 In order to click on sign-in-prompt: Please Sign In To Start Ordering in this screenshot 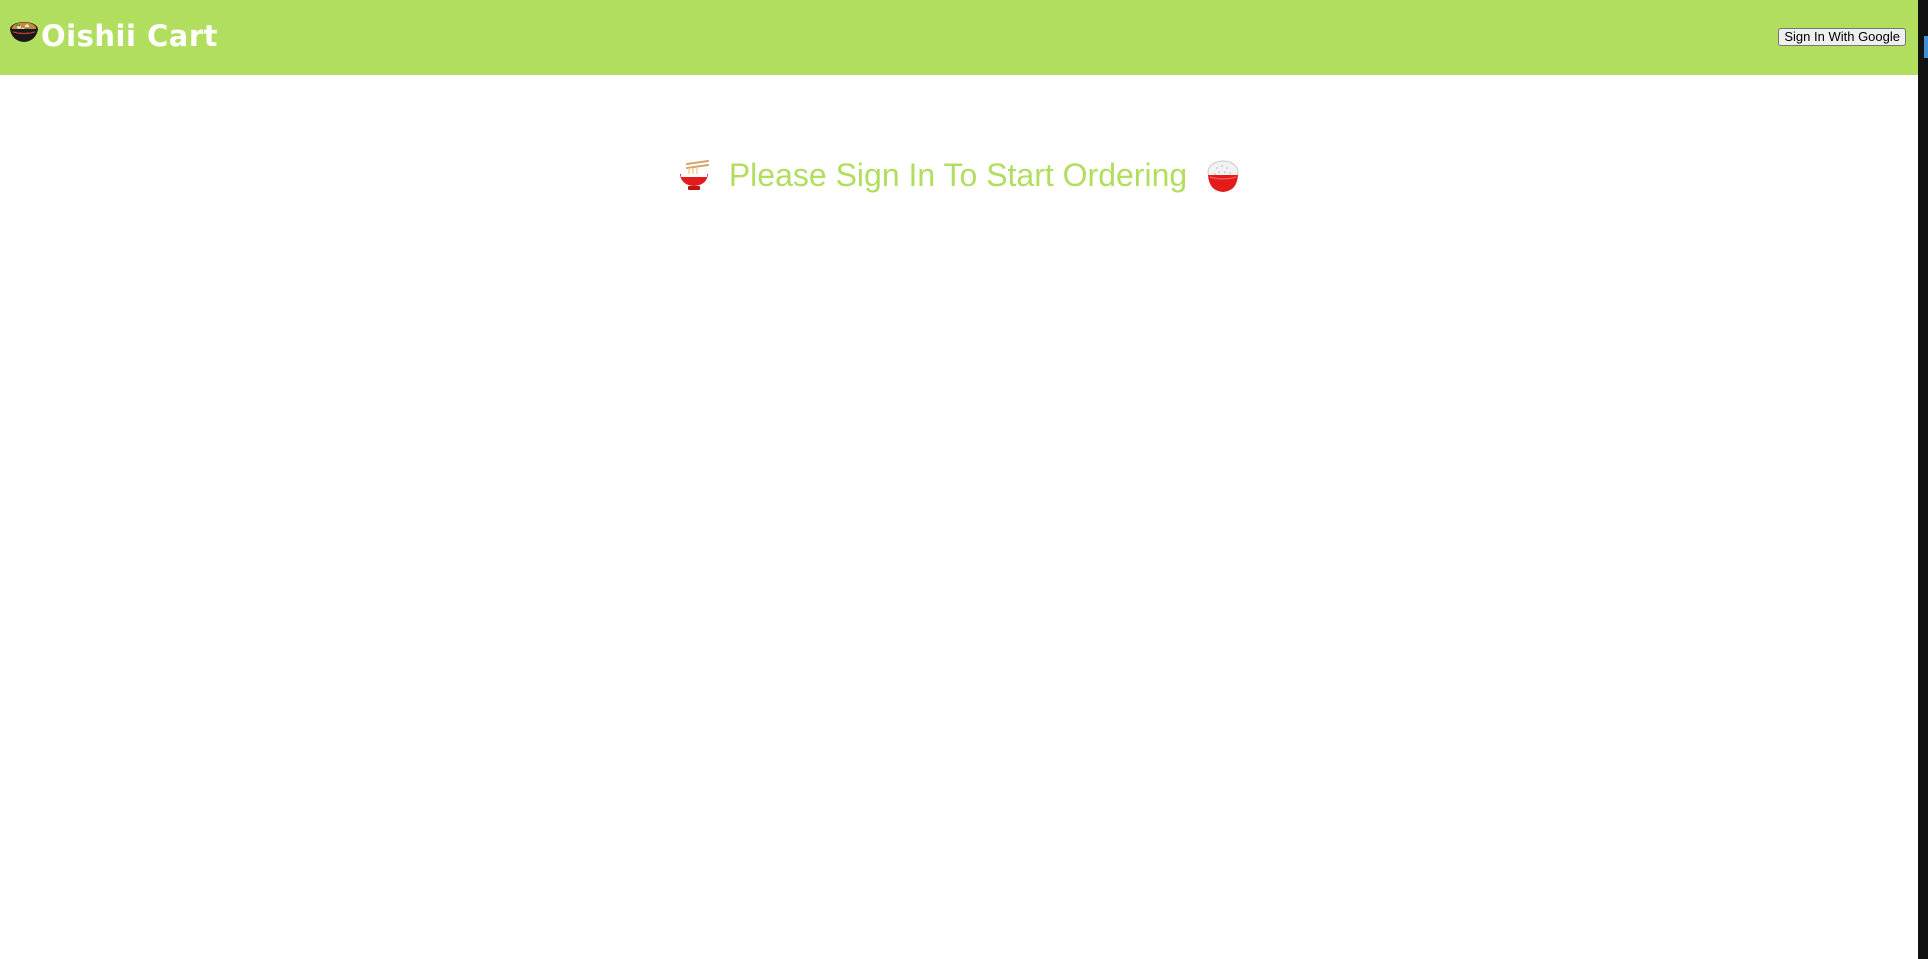, I will do `click(959, 174)`.